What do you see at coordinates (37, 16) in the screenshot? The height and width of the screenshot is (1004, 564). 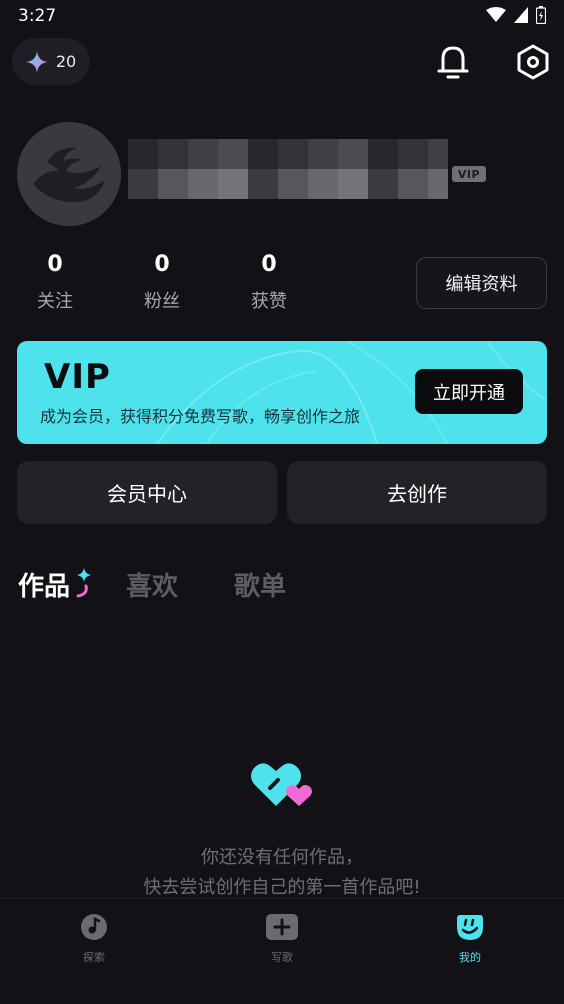 I see `status-time: 3:27` at bounding box center [37, 16].